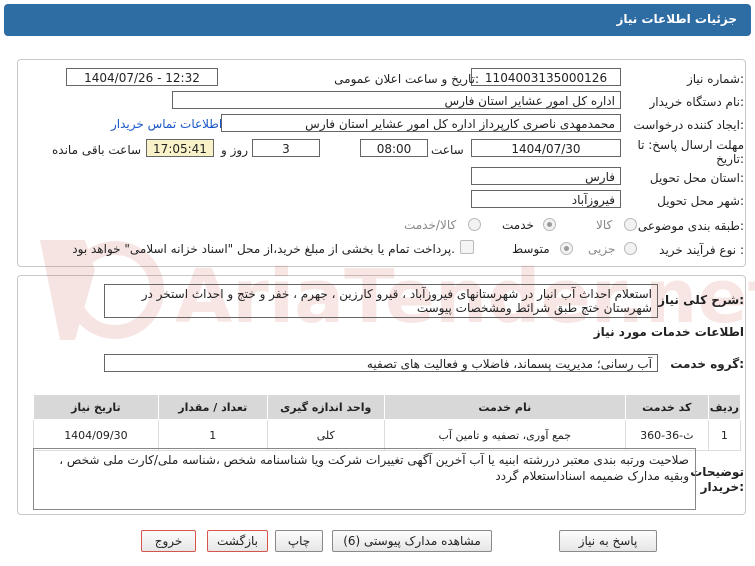  What do you see at coordinates (286, 148) in the screenshot?
I see `days-remaining-field: 3` at bounding box center [286, 148].